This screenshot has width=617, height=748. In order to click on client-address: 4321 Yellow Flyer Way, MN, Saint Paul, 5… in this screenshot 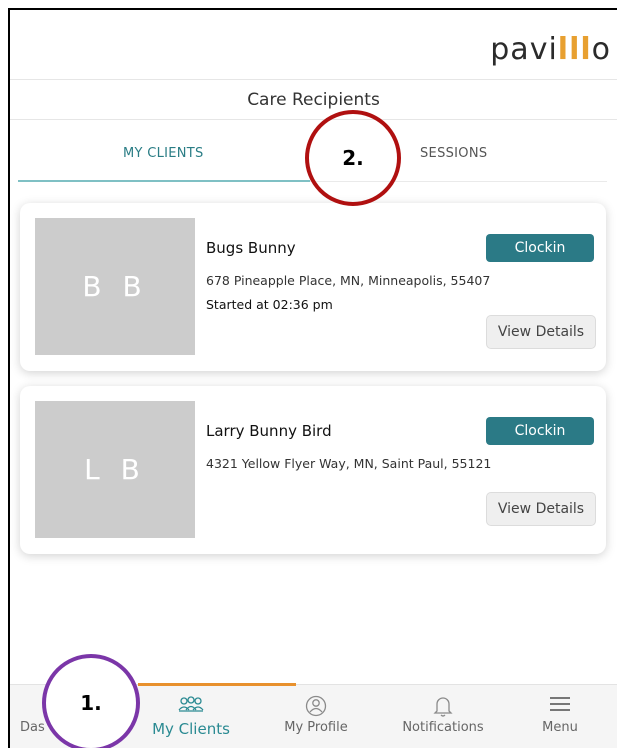, I will do `click(349, 463)`.